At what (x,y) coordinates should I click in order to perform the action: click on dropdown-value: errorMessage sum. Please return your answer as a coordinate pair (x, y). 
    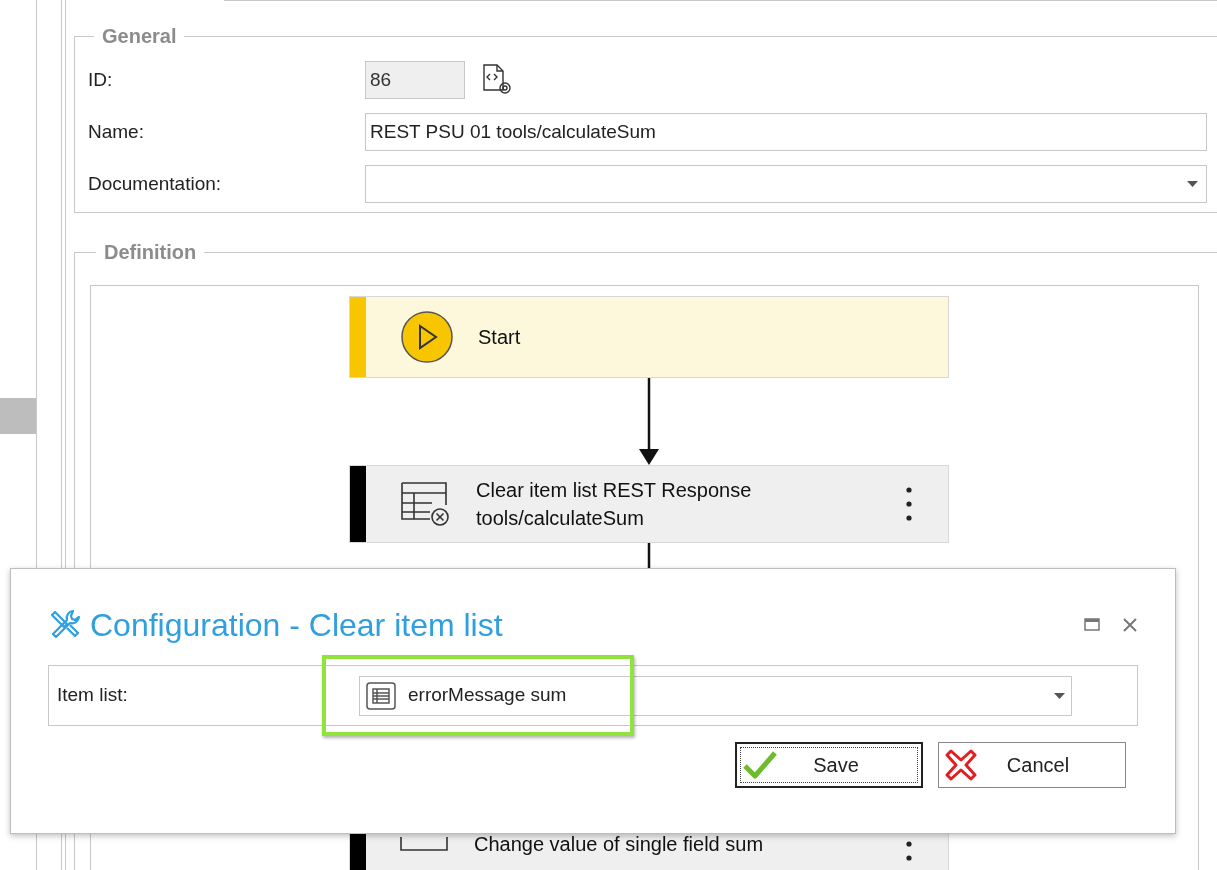
    Looking at the image, I should click on (488, 695).